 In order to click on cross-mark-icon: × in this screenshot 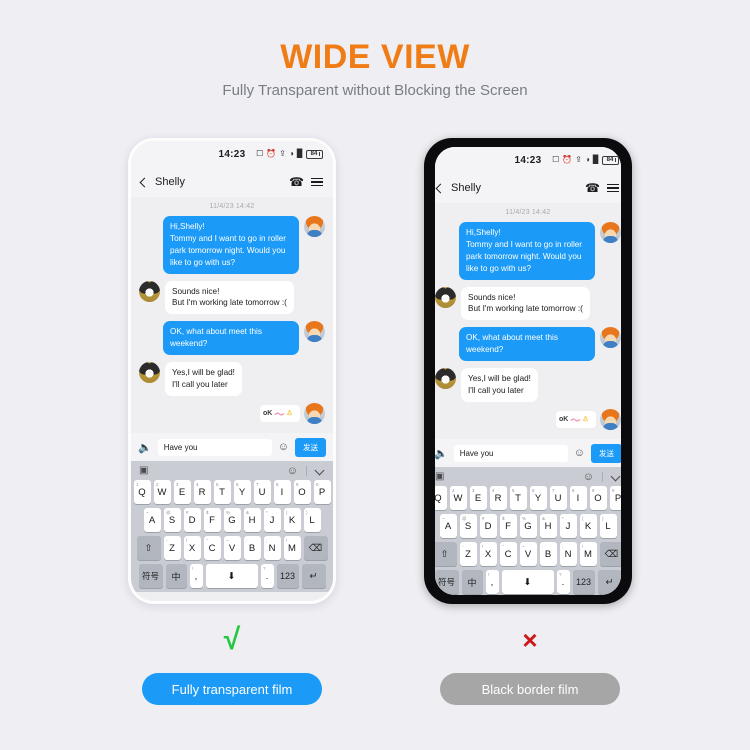, I will do `click(530, 640)`.